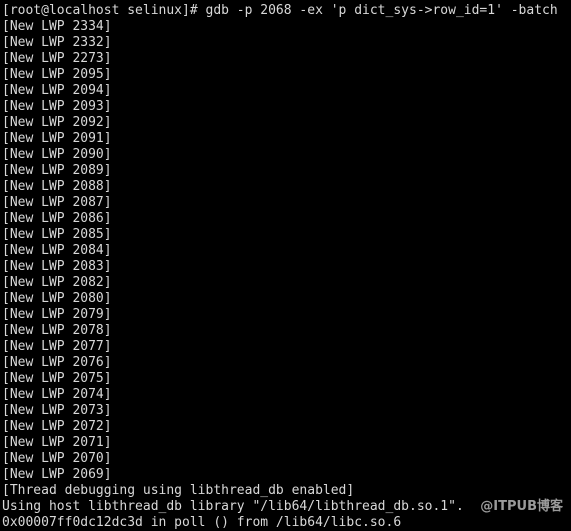  I want to click on terminal-line: [New LWP 2095], so click(57, 74).